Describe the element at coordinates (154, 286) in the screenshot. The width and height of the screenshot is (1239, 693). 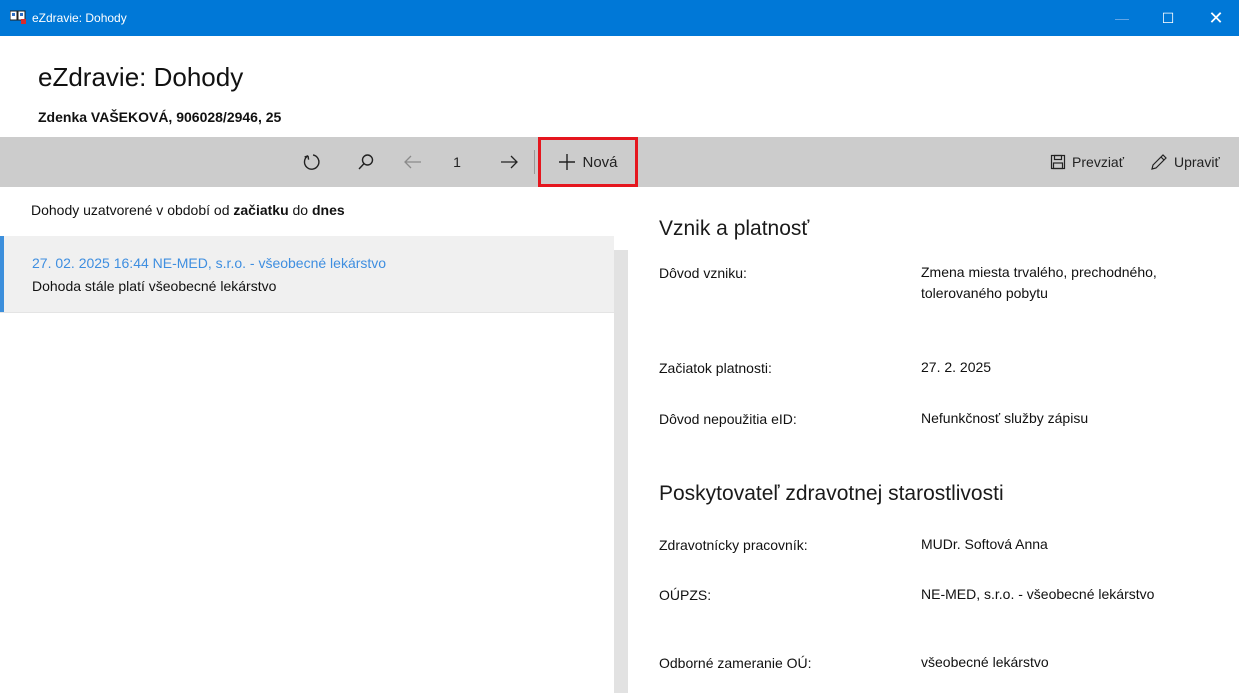
I see `list-item-subtitle: Dohoda stále platí všeobecné lekárstvo` at that location.